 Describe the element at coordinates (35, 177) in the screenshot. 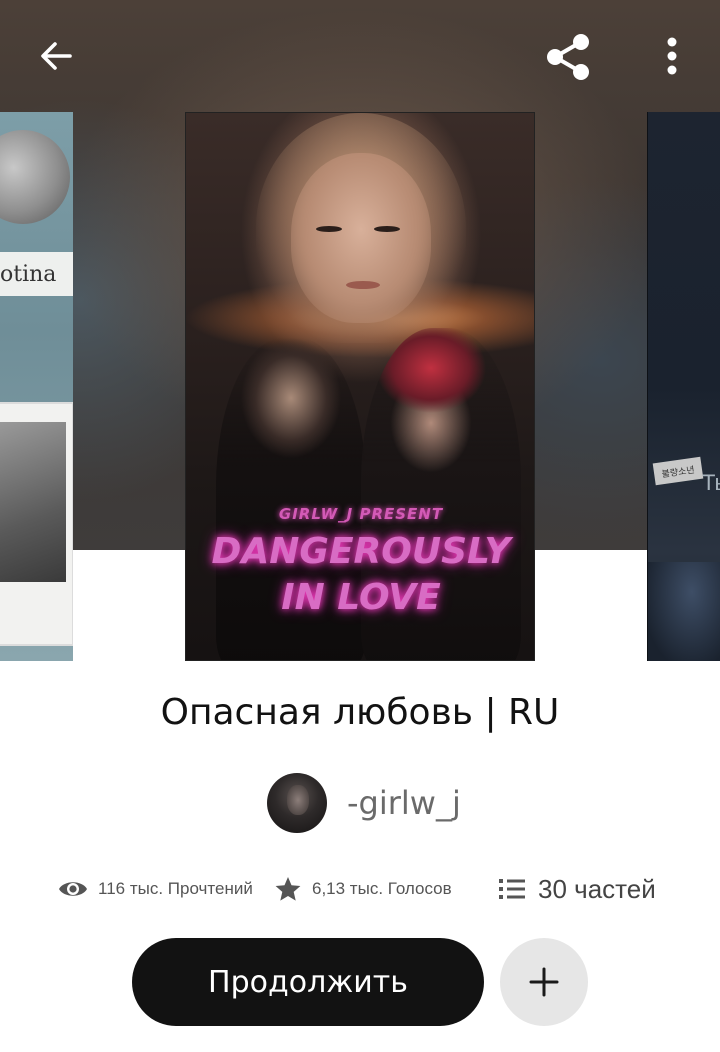

I see `moon-image` at that location.